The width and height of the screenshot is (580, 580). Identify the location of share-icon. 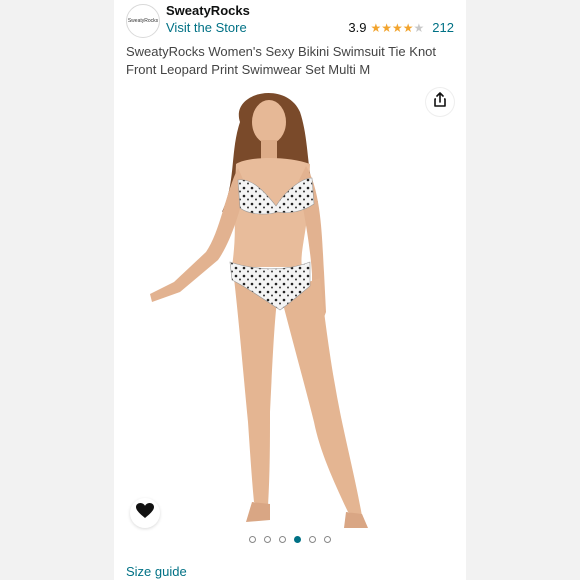
(440, 102).